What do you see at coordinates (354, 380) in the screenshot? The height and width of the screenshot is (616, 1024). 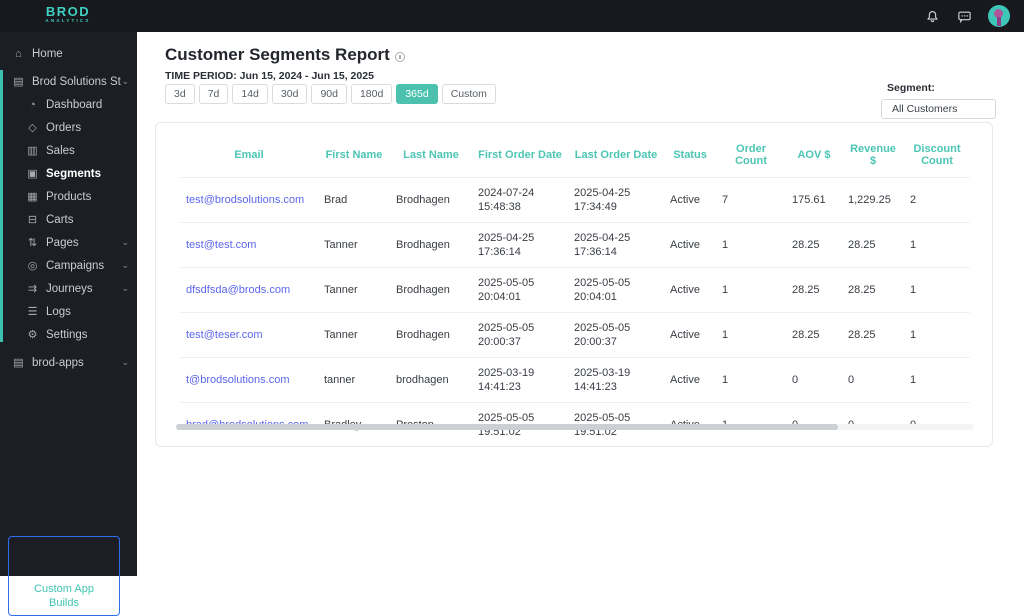 I see `table-cell: tanner` at bounding box center [354, 380].